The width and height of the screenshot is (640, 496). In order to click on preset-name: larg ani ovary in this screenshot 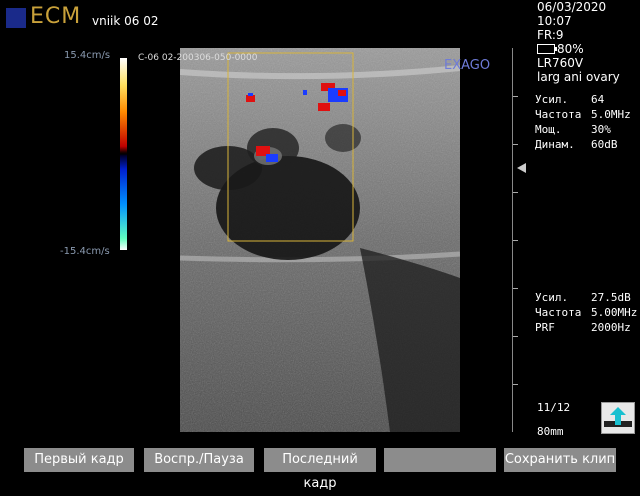, I will do `click(578, 77)`.